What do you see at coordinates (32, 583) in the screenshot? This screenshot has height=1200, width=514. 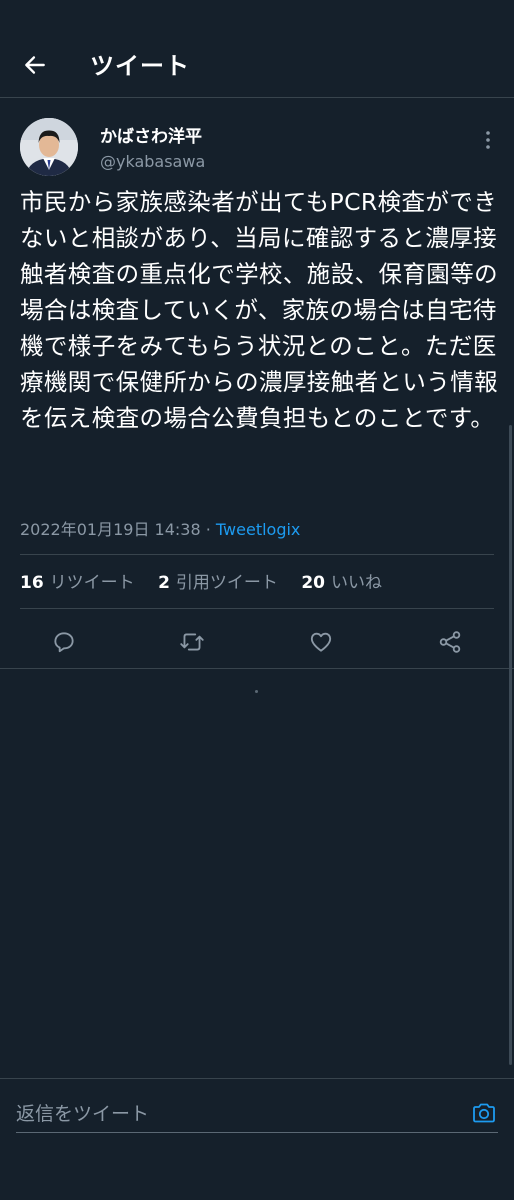 I see `retweets-count: 16` at bounding box center [32, 583].